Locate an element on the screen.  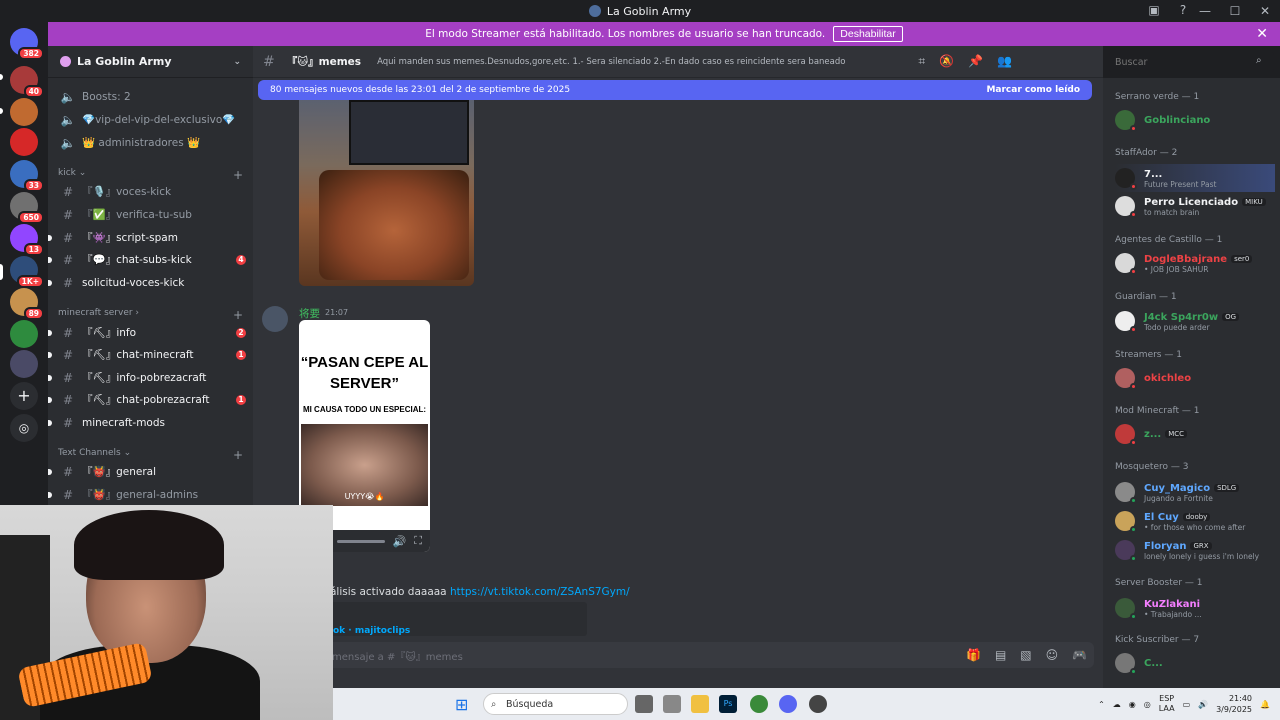
category-minecraft: minecraft server › + is located at coordinates (150, 315).